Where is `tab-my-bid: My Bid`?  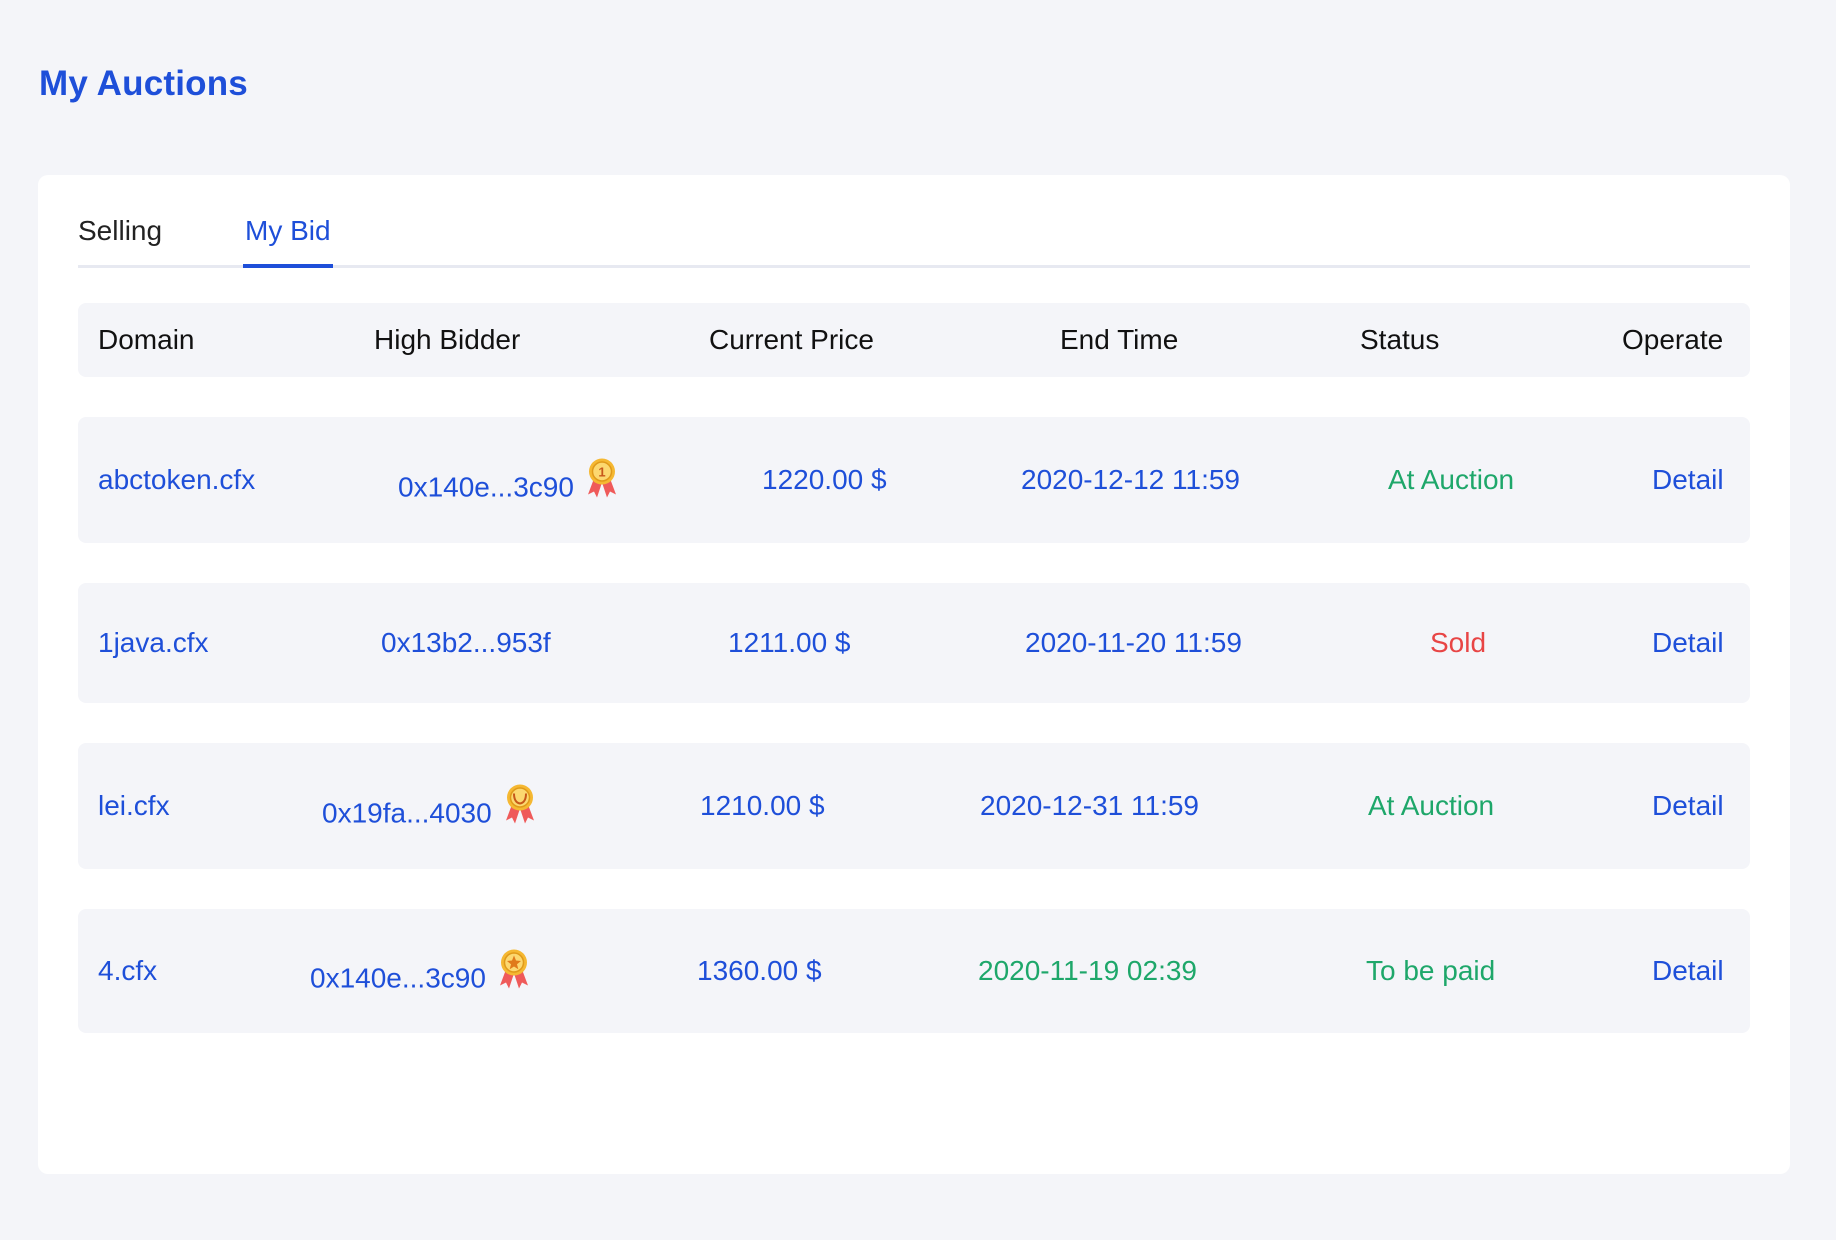 tab-my-bid: My Bid is located at coordinates (288, 241).